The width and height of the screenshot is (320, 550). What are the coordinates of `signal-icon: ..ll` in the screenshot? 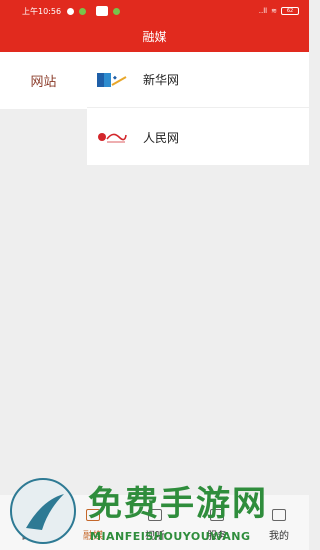 It's located at (263, 11).